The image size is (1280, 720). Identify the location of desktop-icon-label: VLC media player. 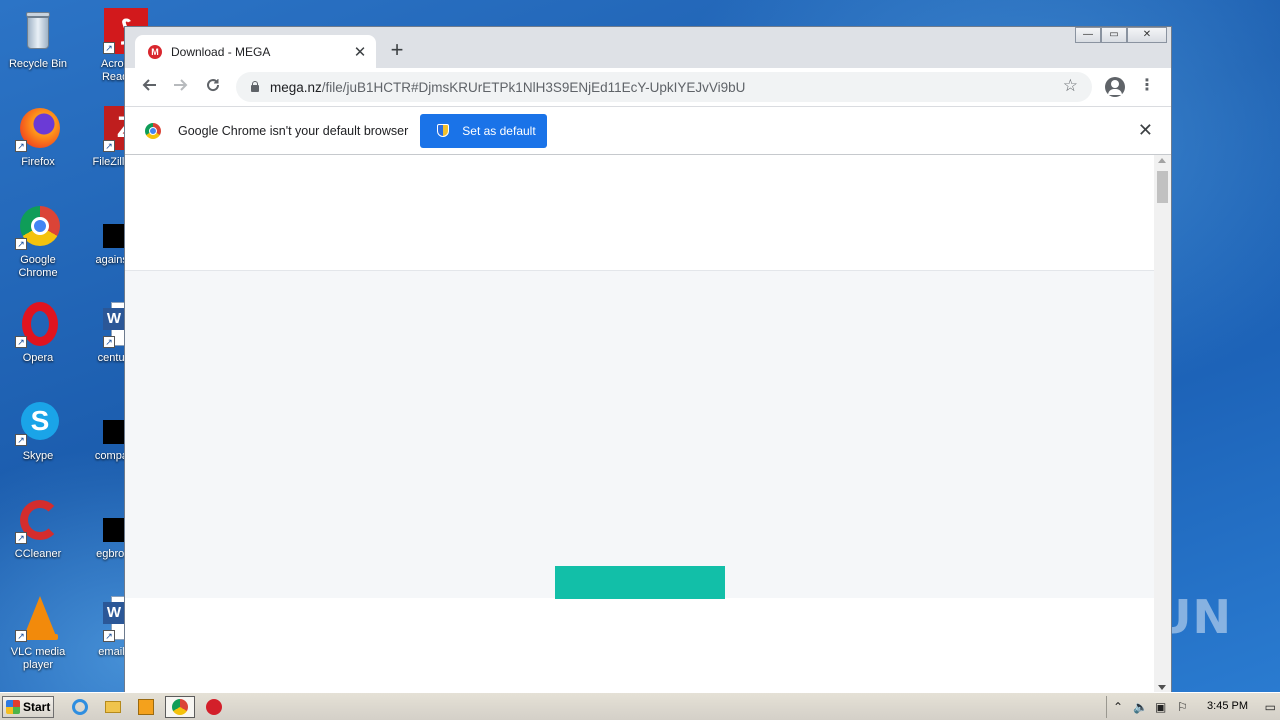
(38, 658).